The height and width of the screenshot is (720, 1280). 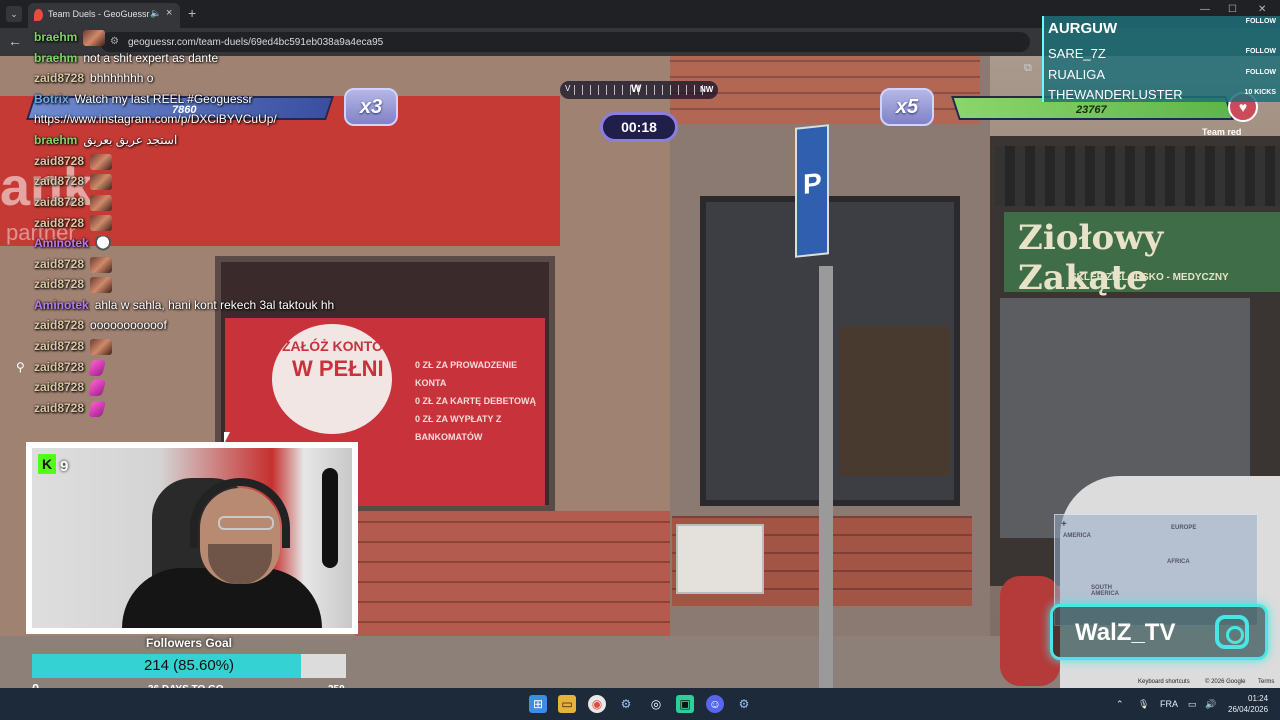 What do you see at coordinates (1091, 110) in the screenshot?
I see `red-team-score: 23767` at bounding box center [1091, 110].